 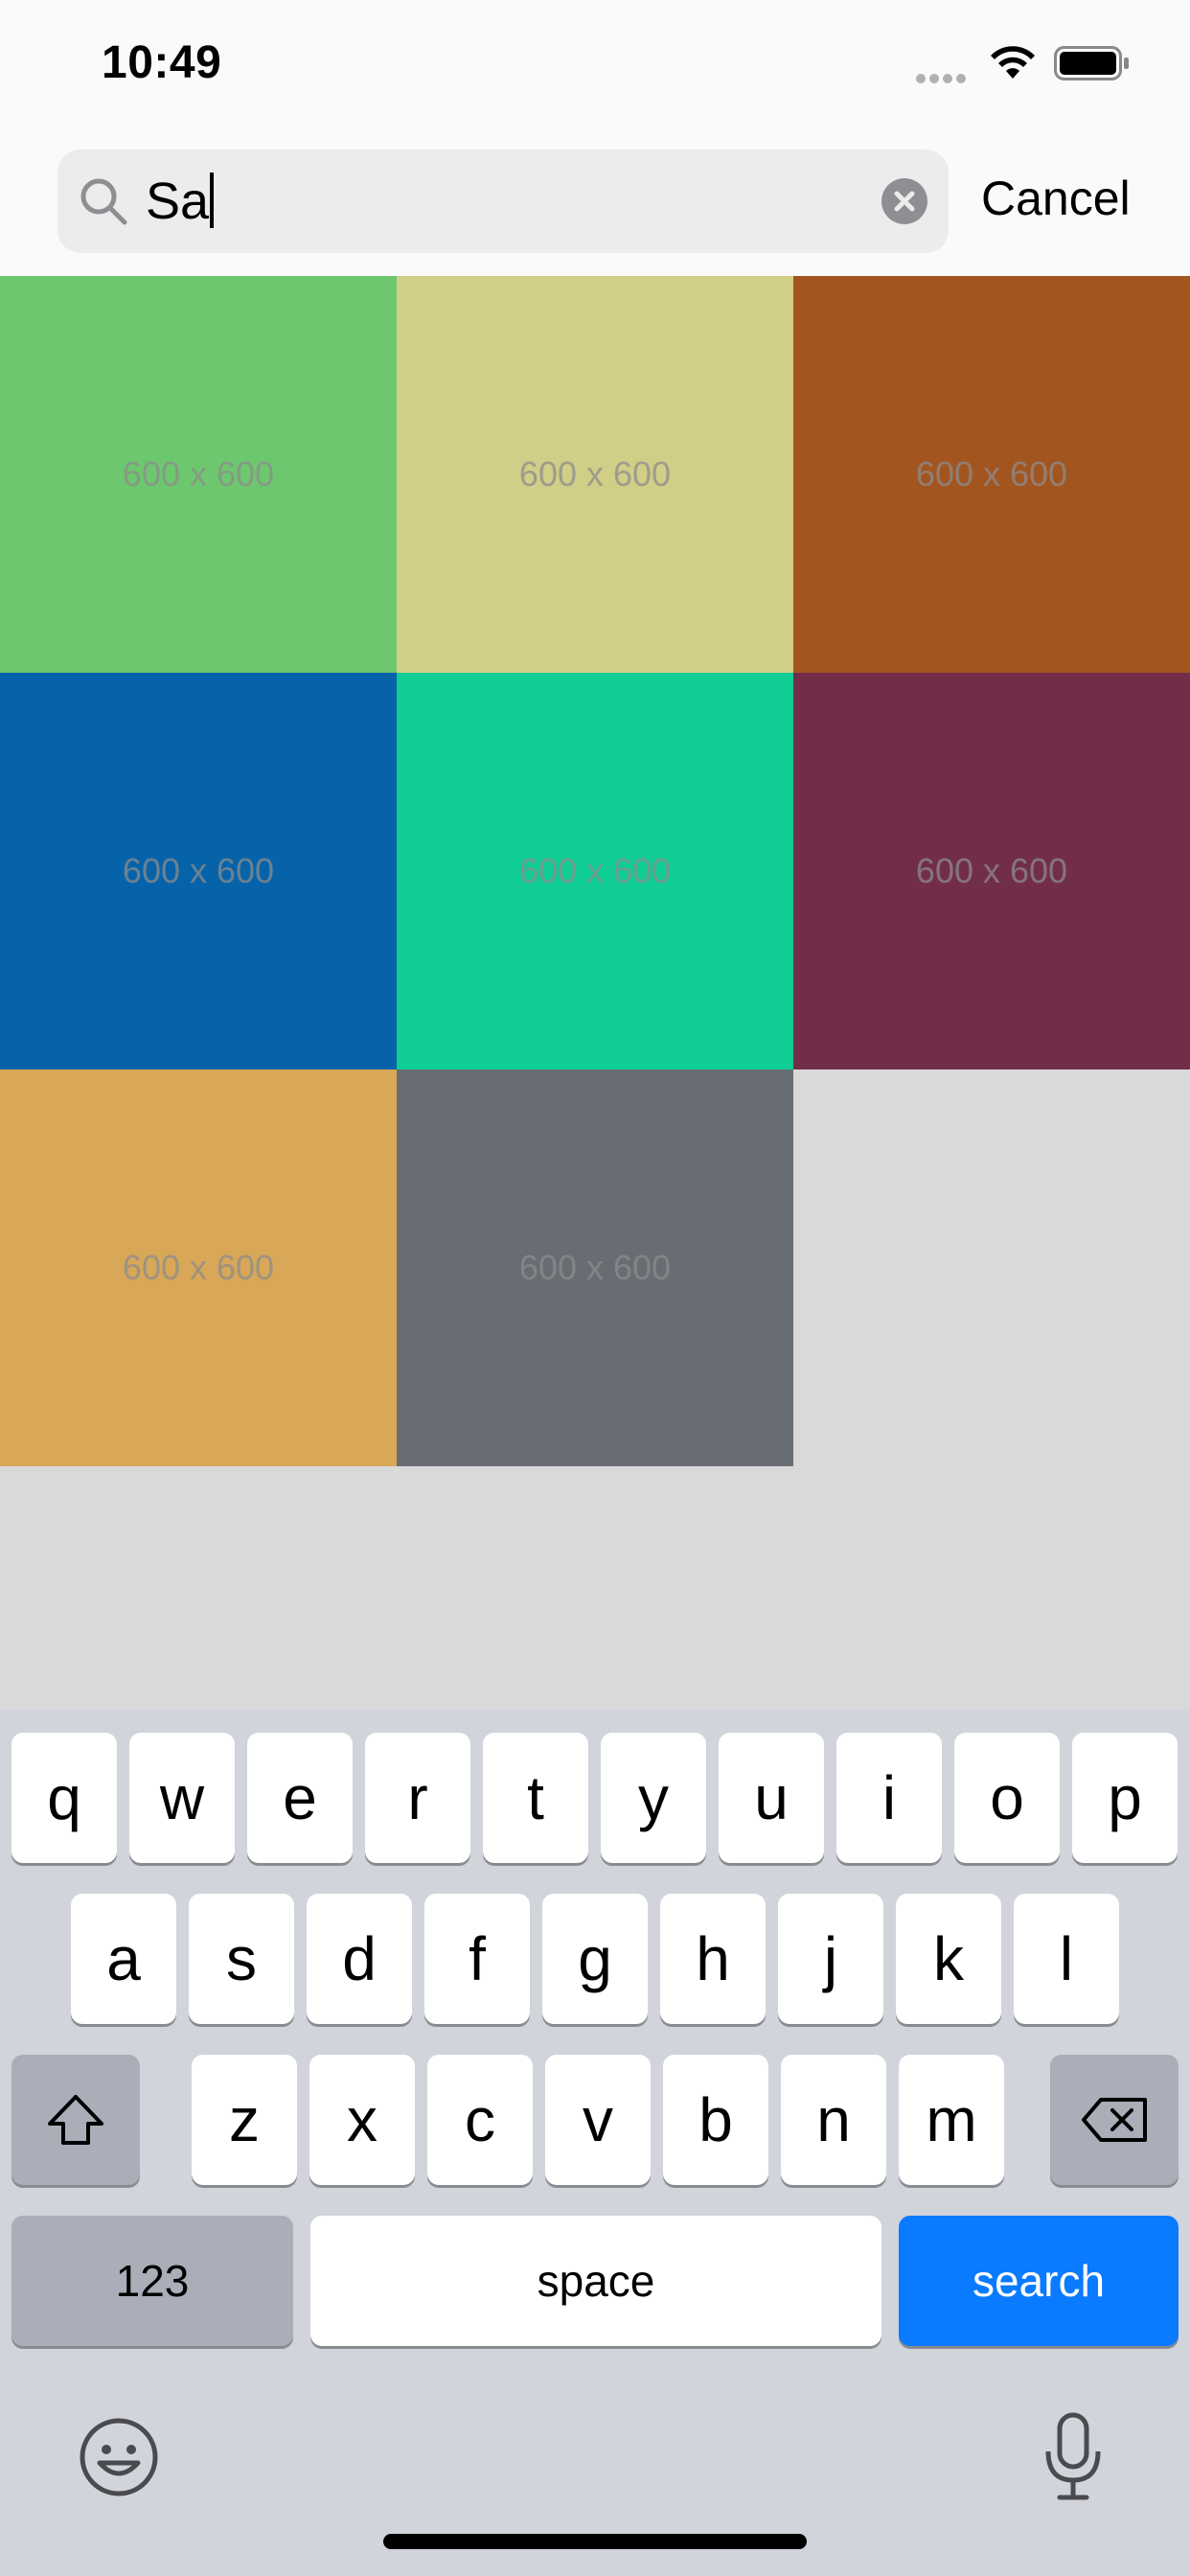 I want to click on key-m: m, so click(x=952, y=2120).